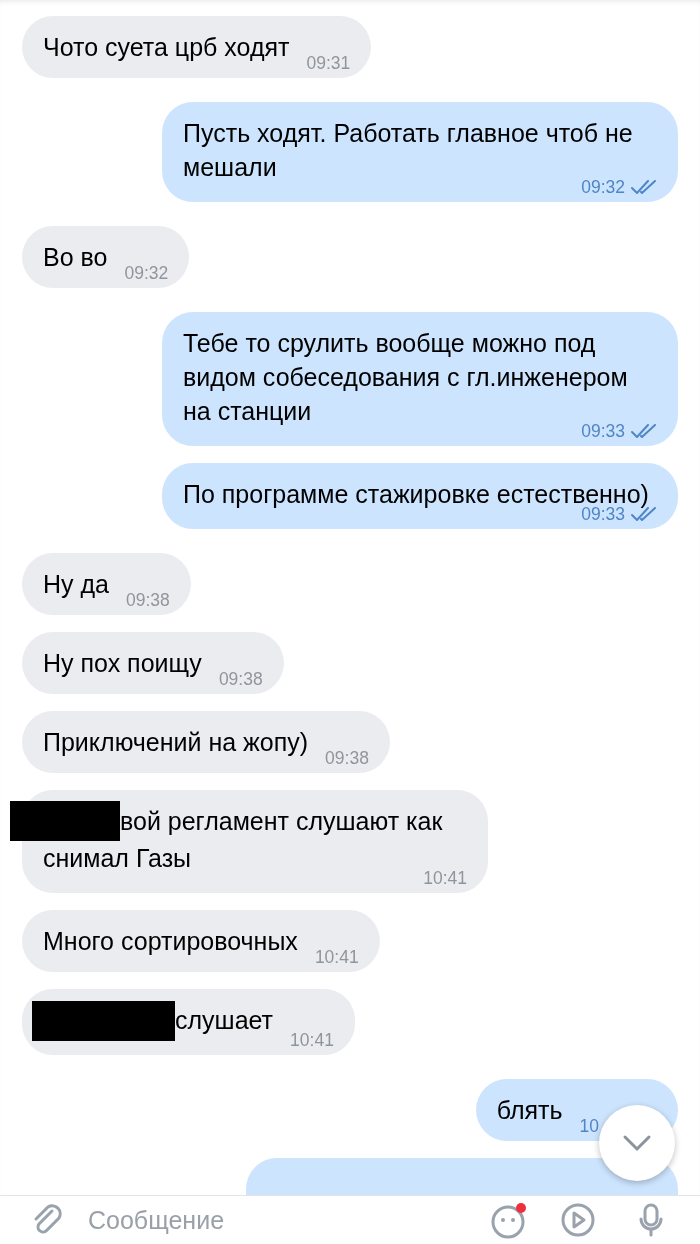  I want to click on message-text: Много сортировочных, so click(170, 942).